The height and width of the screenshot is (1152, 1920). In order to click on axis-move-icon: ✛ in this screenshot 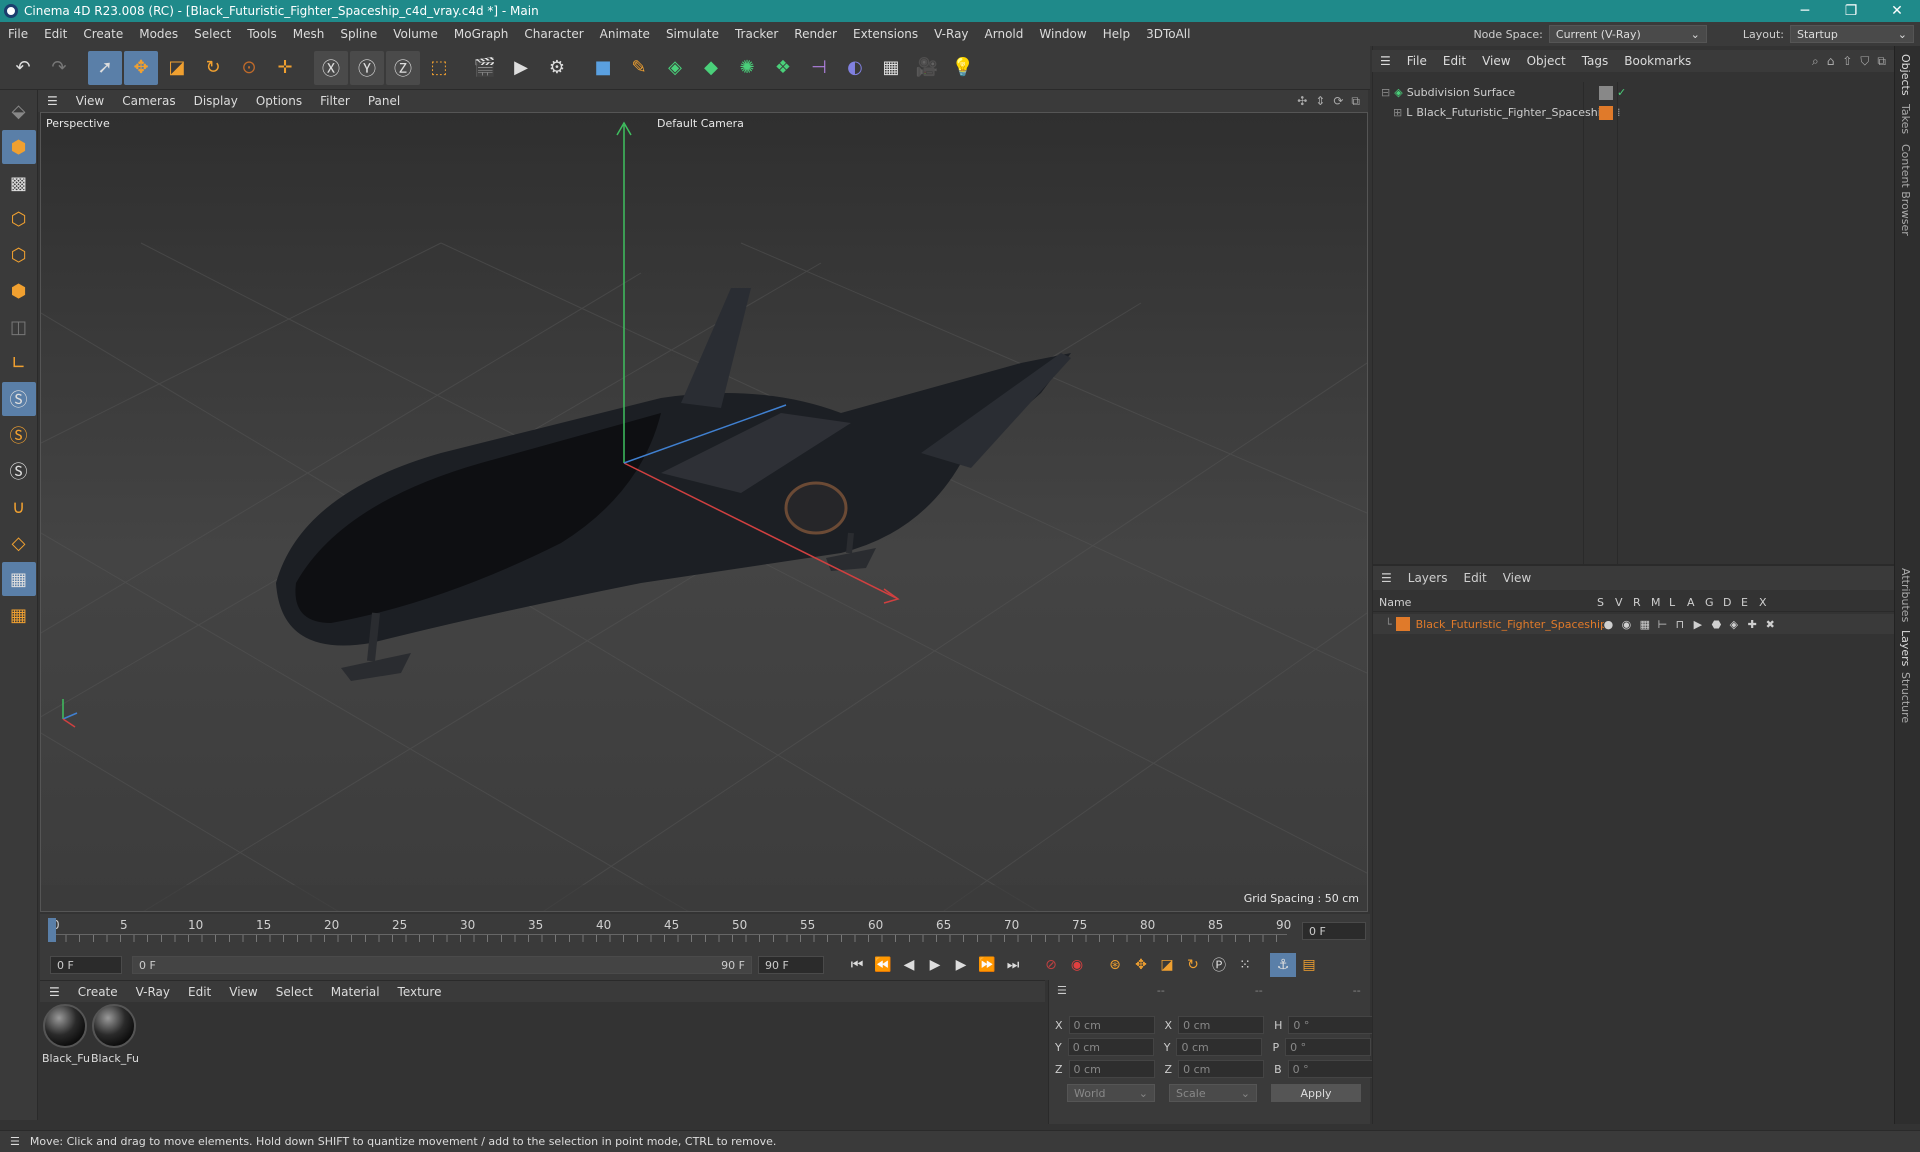, I will do `click(285, 68)`.